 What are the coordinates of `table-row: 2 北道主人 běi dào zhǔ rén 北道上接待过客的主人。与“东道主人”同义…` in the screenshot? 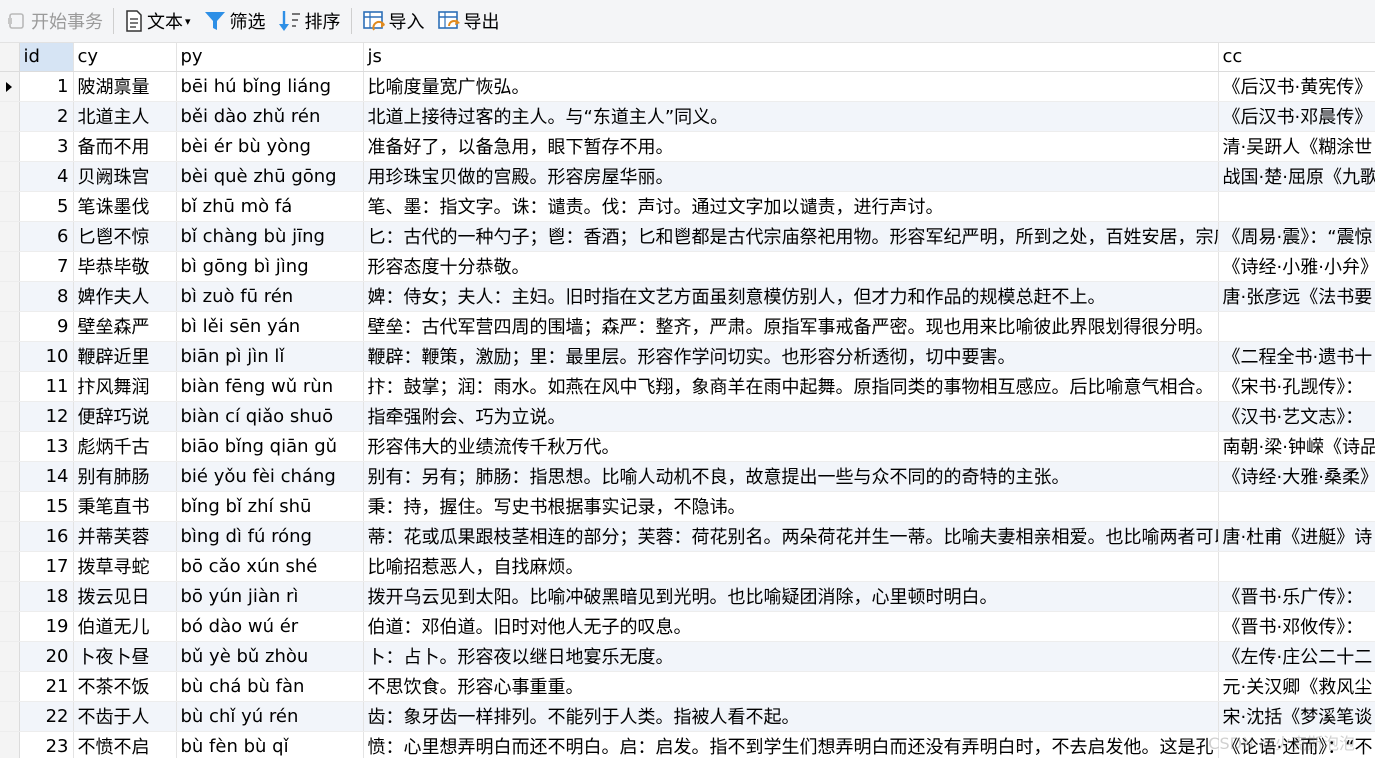 It's located at (687, 116).